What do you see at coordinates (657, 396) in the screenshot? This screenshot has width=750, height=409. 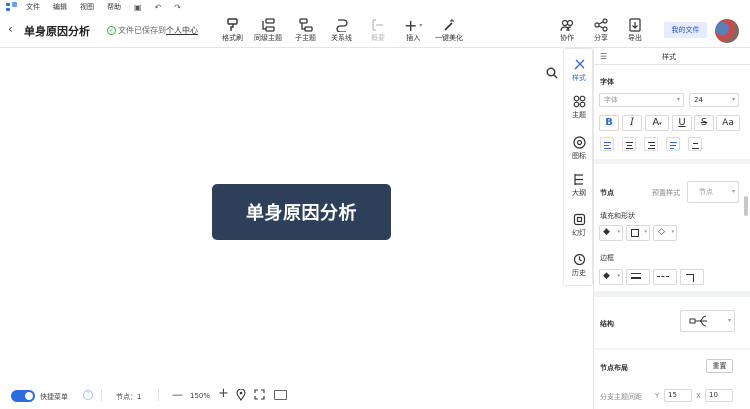 I see `y-axis-label: Y` at bounding box center [657, 396].